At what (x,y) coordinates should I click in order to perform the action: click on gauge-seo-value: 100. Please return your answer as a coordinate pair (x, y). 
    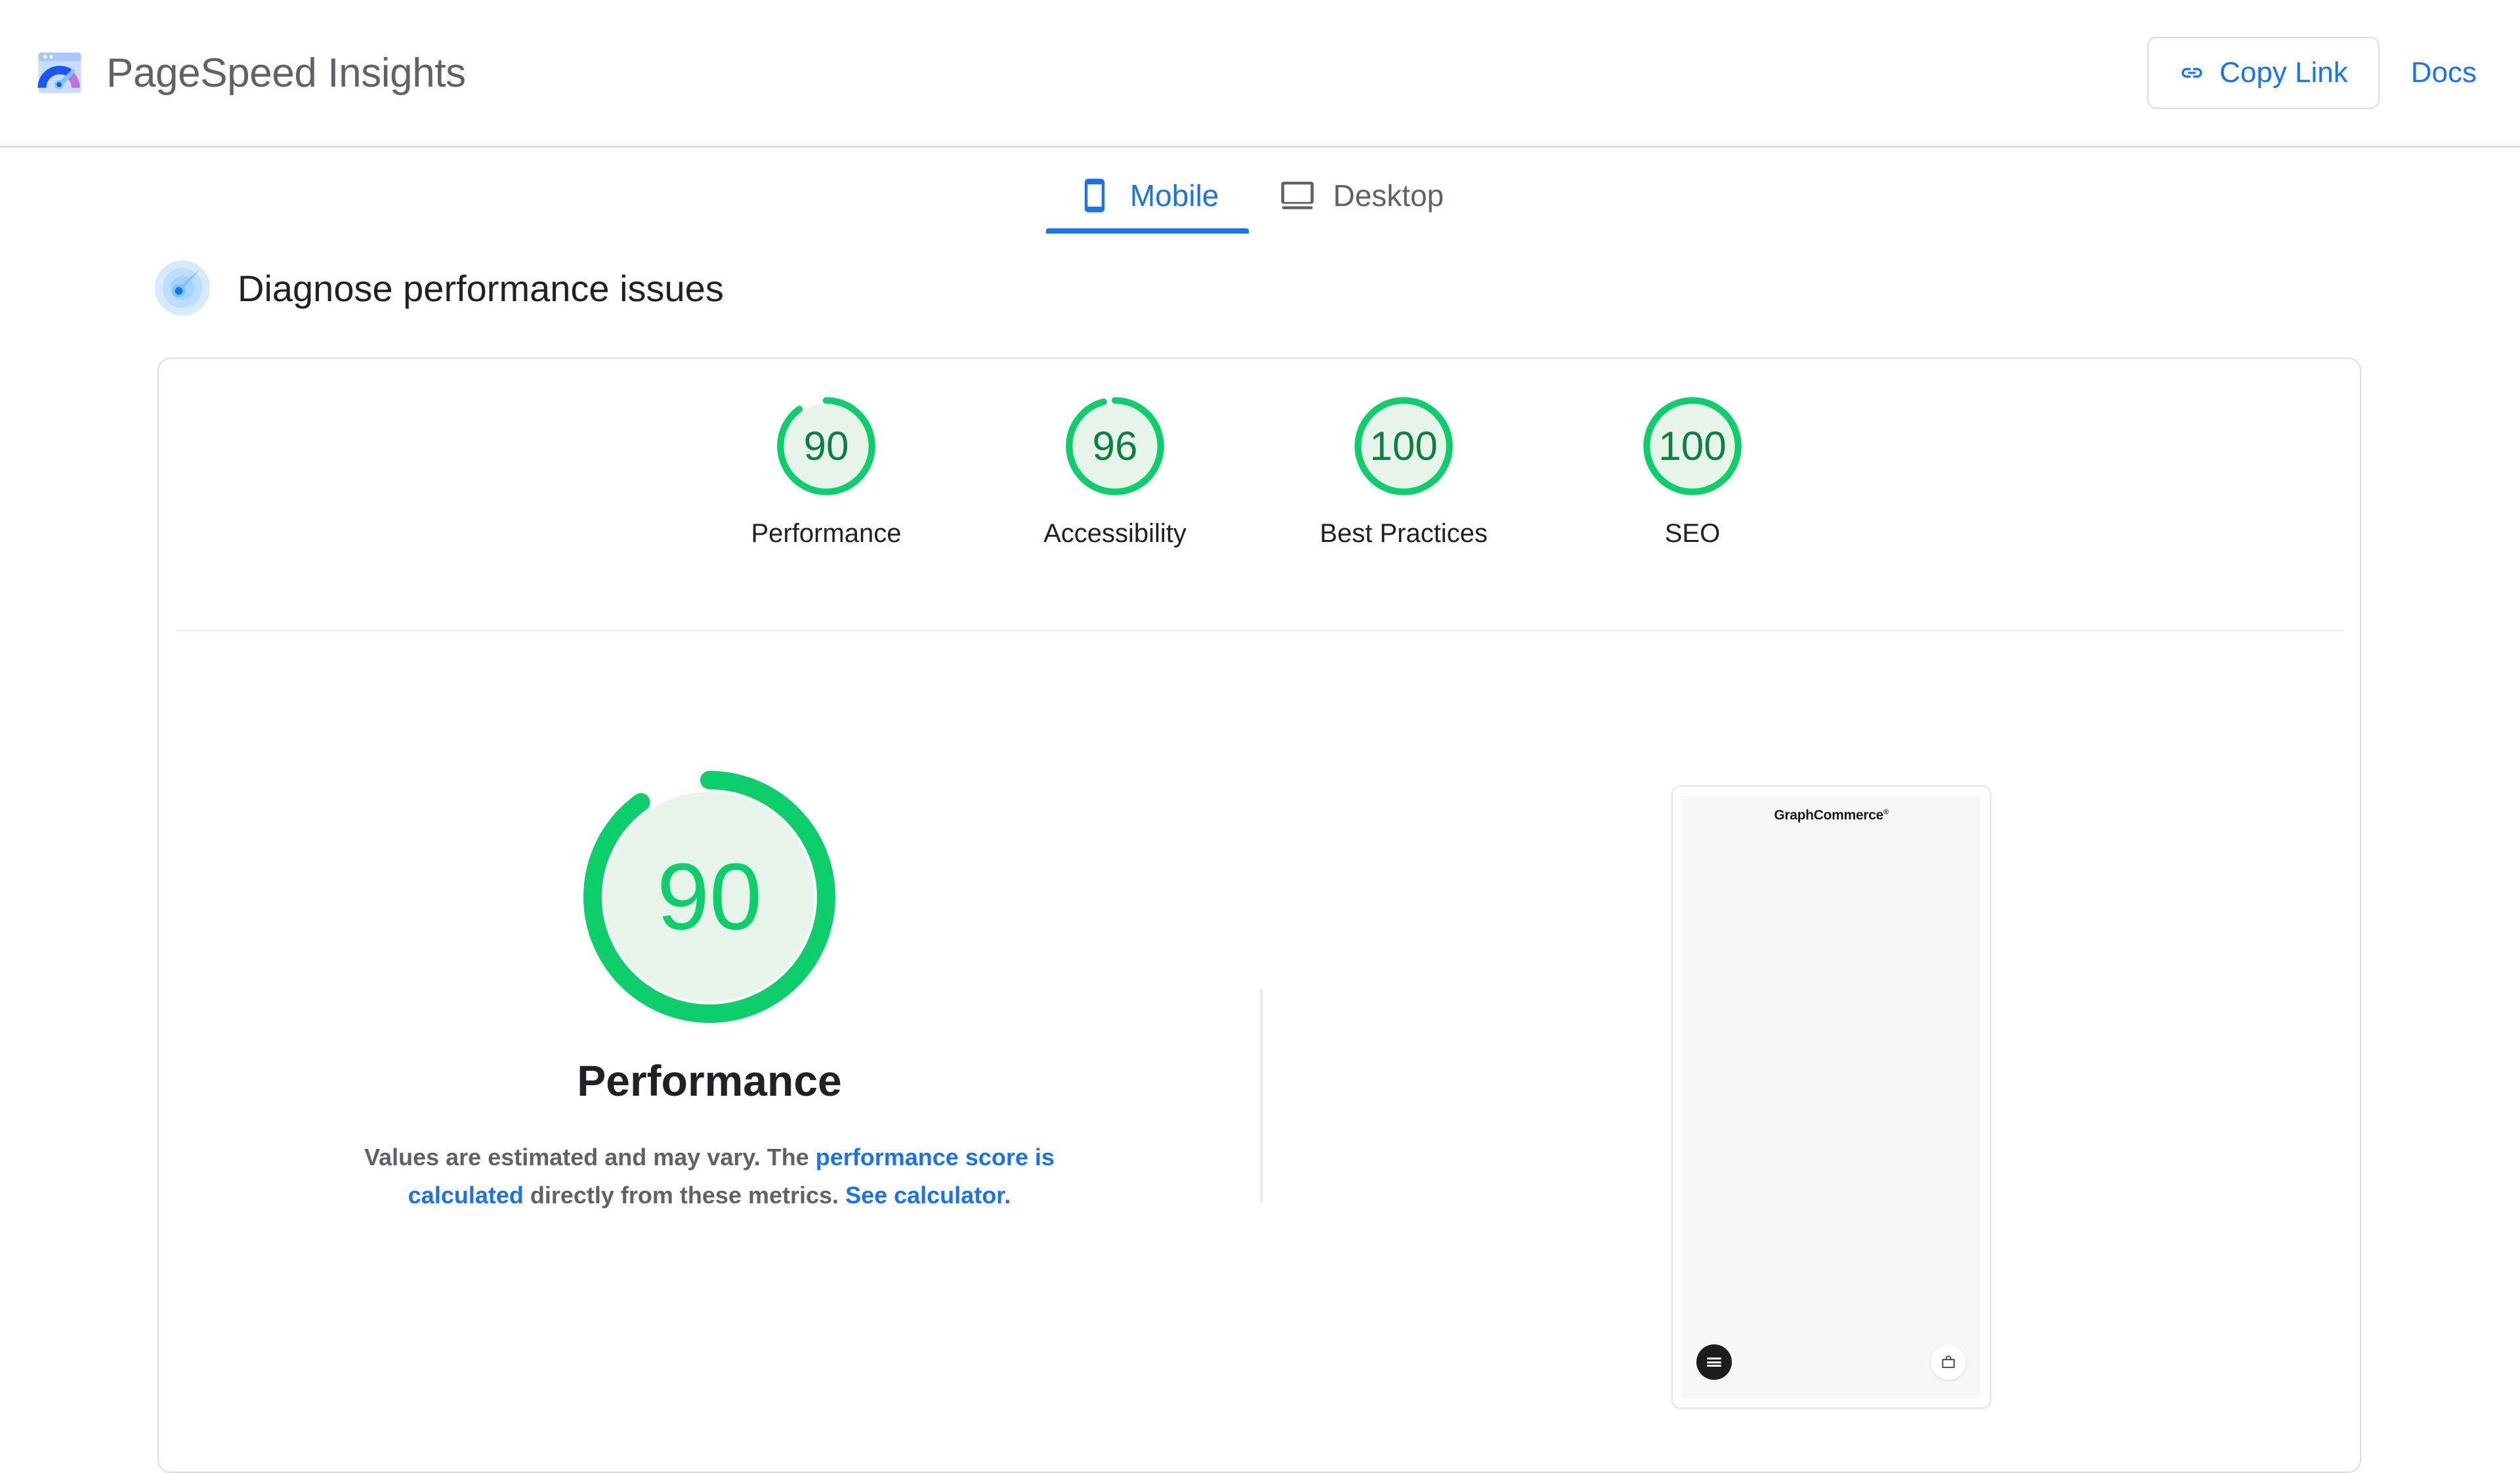
    Looking at the image, I should click on (1692, 446).